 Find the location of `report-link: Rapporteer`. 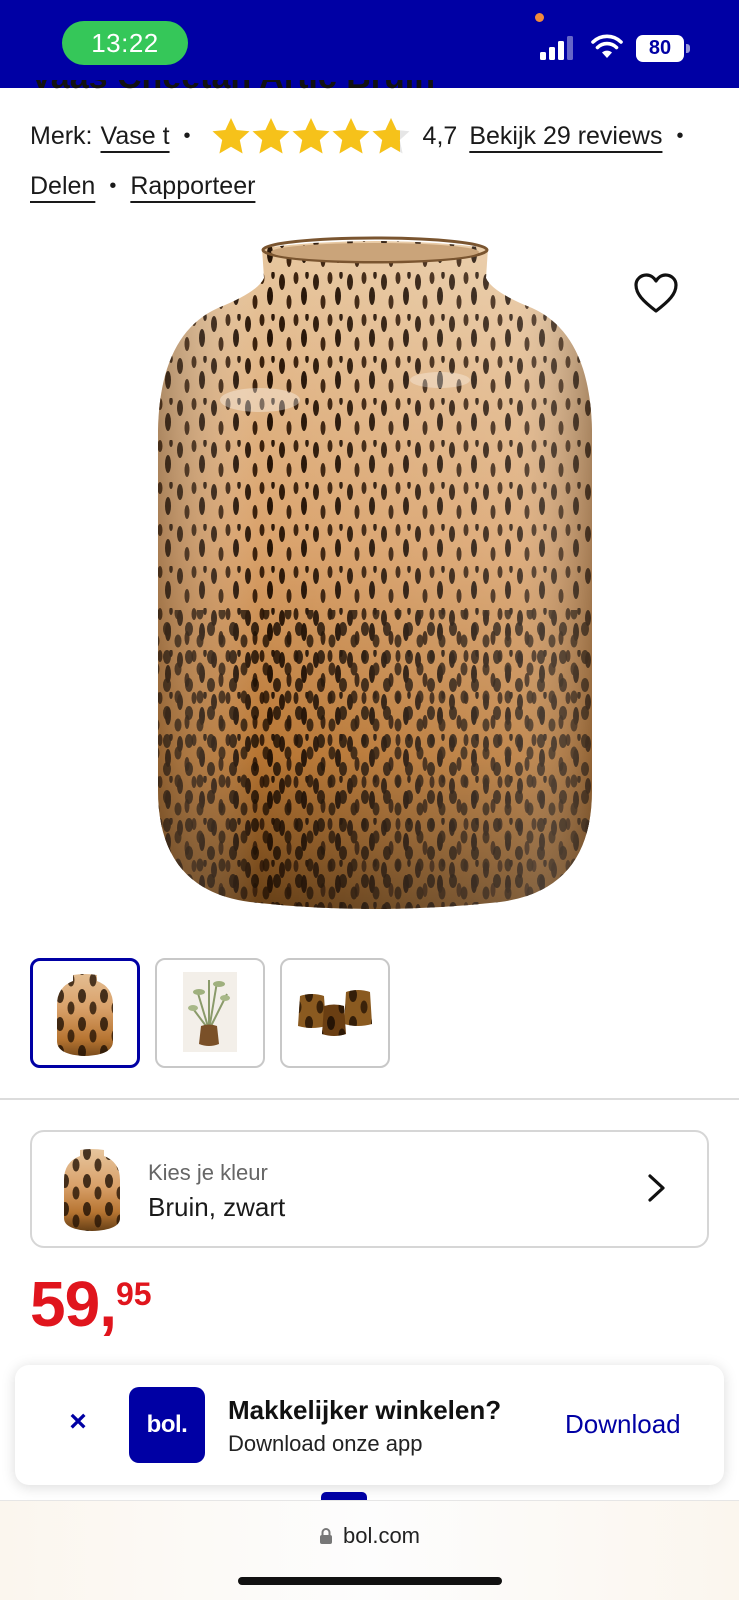

report-link: Rapporteer is located at coordinates (192, 186).